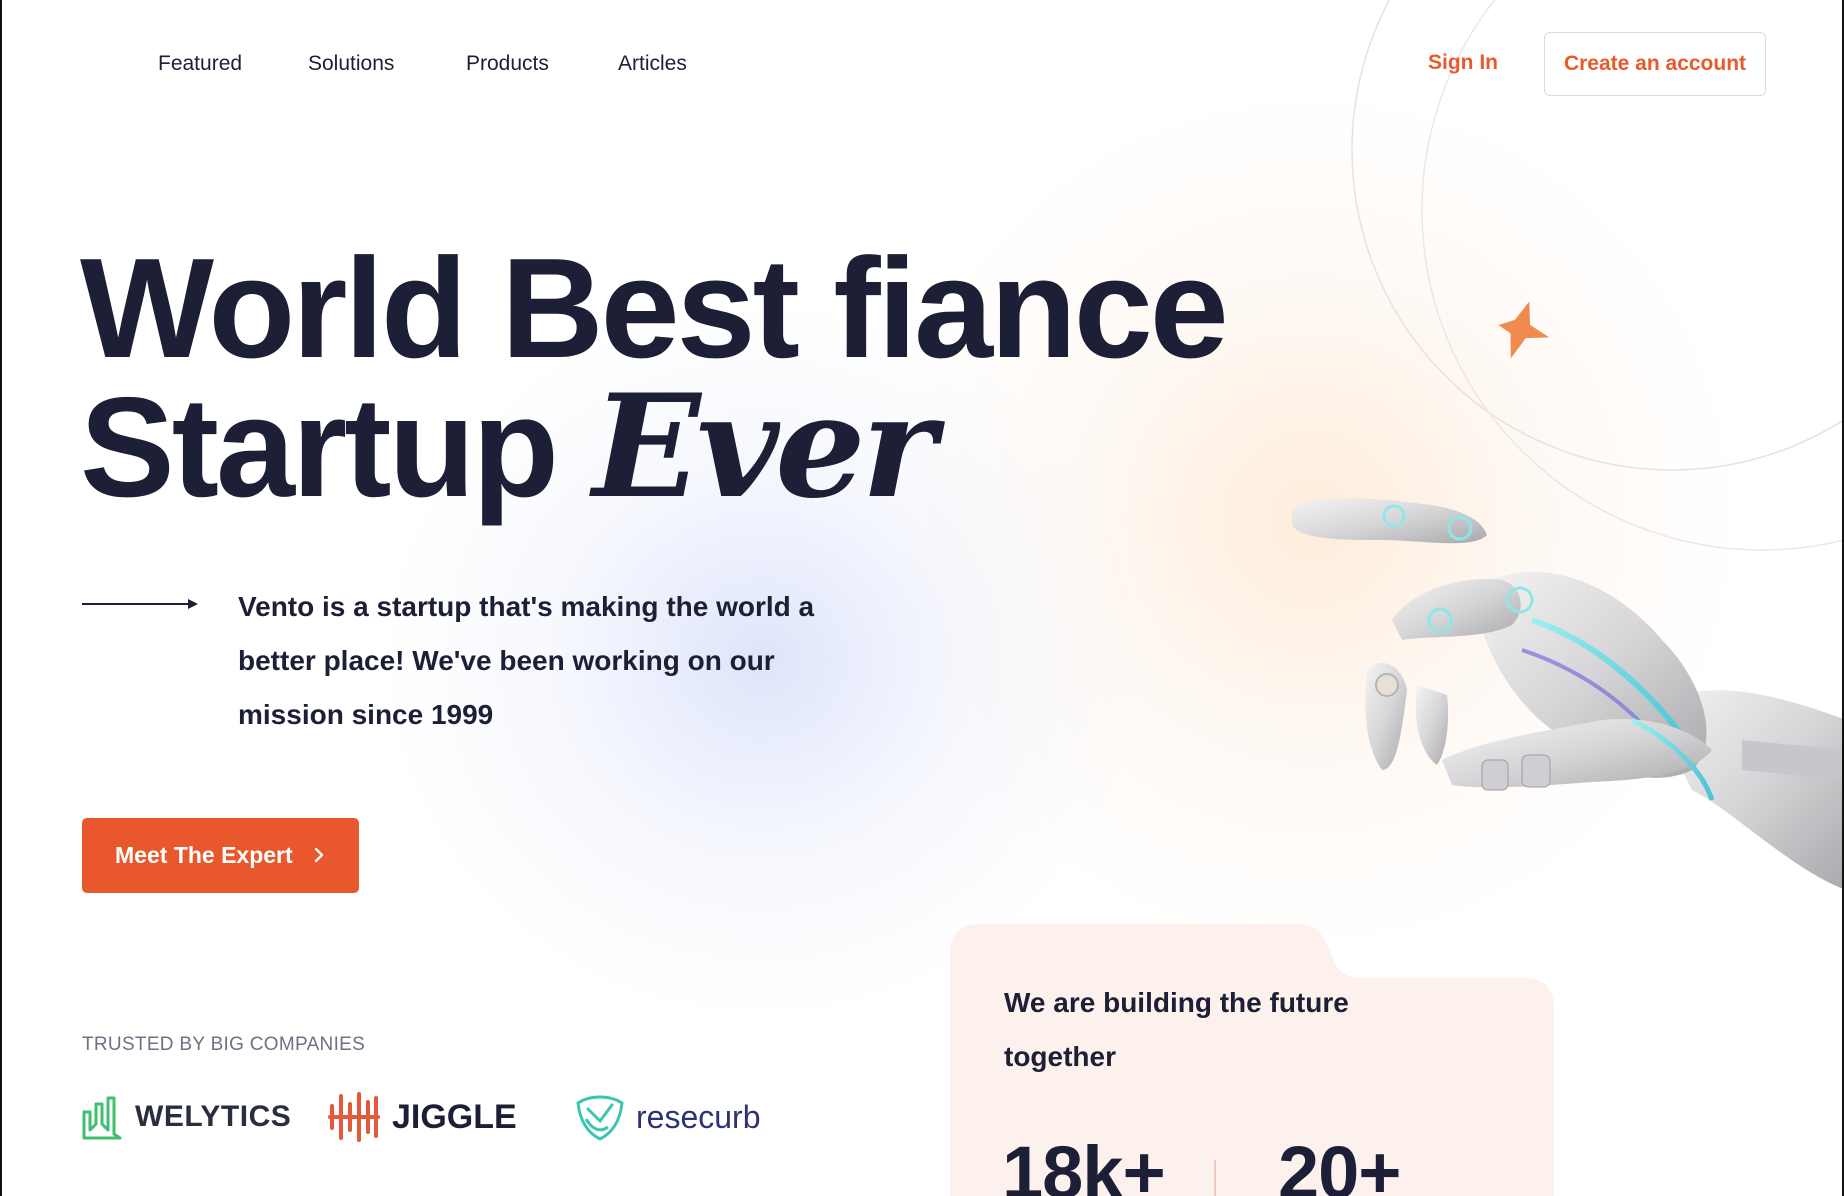 Image resolution: width=1844 pixels, height=1196 pixels. What do you see at coordinates (102, 1118) in the screenshot?
I see `bar-chart-icon` at bounding box center [102, 1118].